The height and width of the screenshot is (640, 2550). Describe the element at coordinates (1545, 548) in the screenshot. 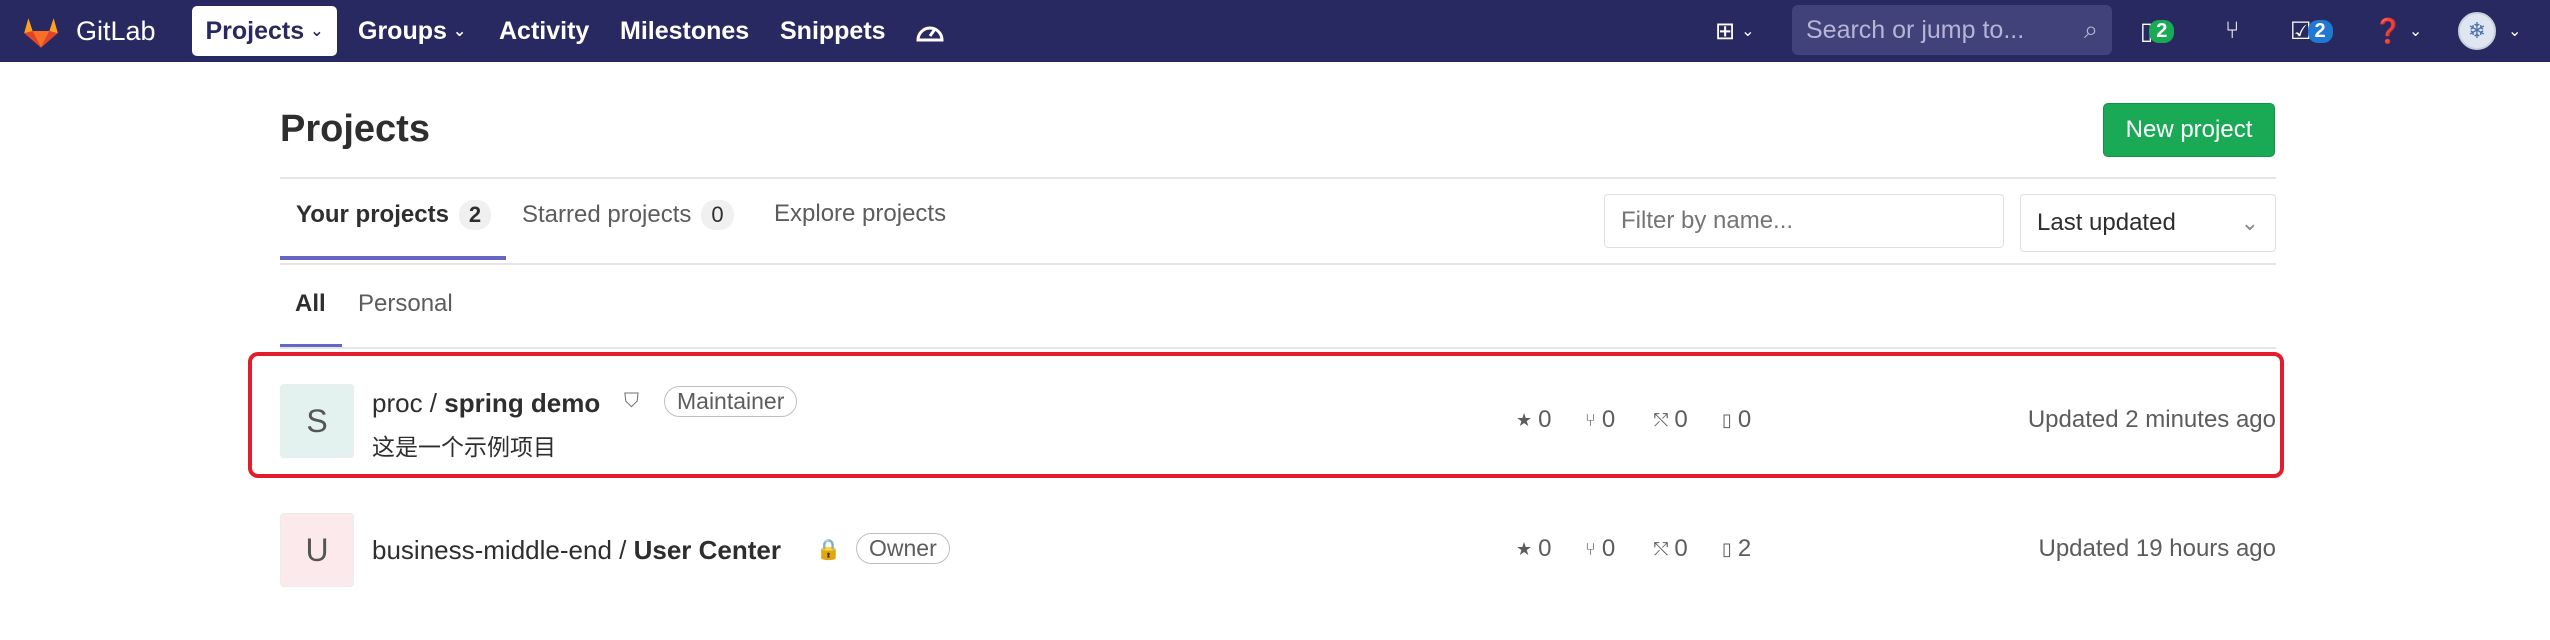

I see `stars-value: 0` at that location.